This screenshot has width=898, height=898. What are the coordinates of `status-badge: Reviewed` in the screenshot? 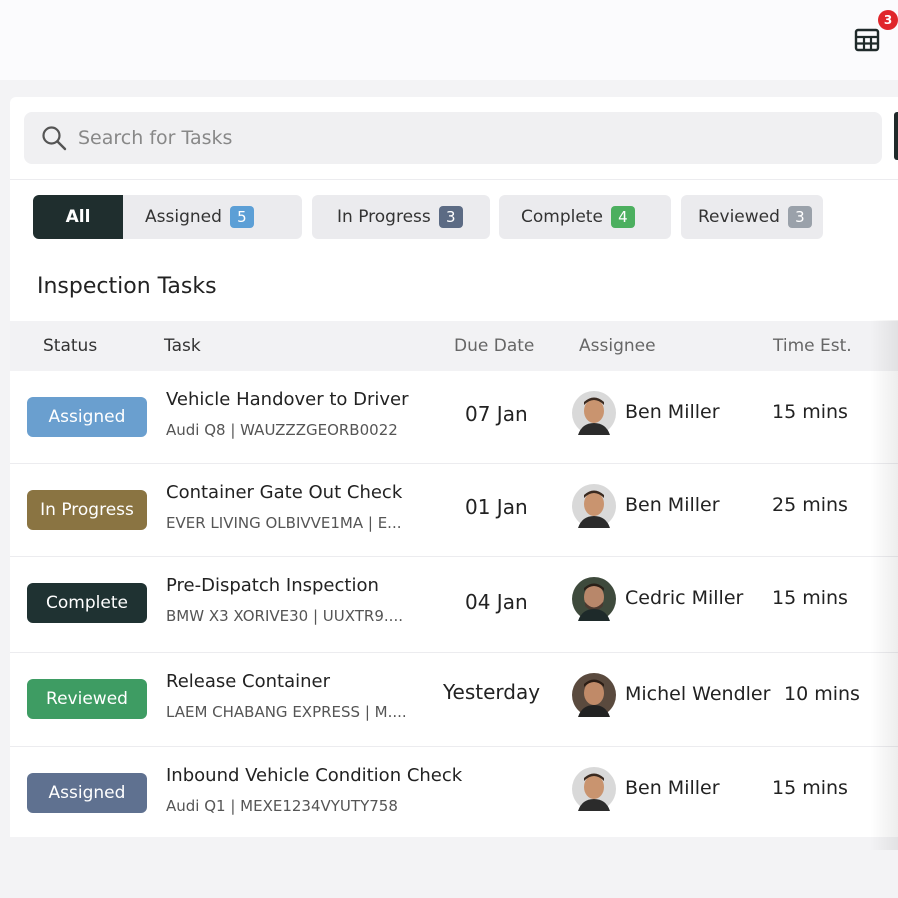 It's located at (87, 699).